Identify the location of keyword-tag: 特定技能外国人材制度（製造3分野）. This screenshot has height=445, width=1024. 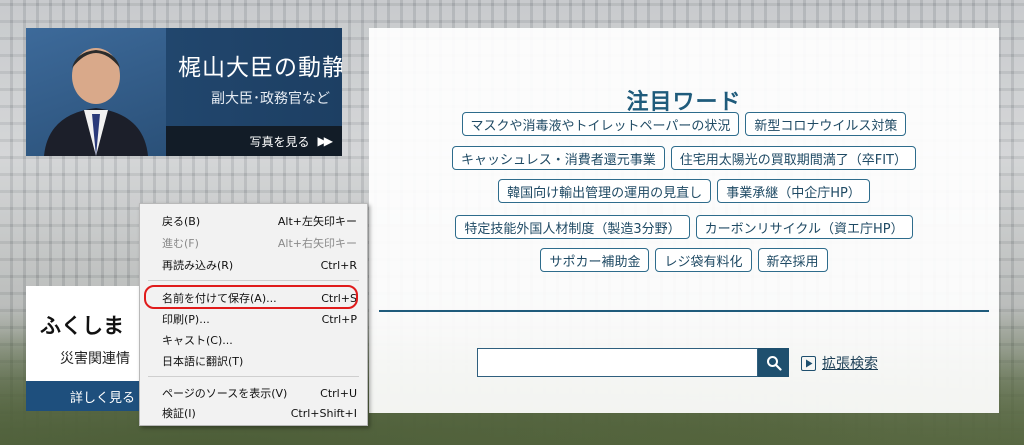
(572, 227).